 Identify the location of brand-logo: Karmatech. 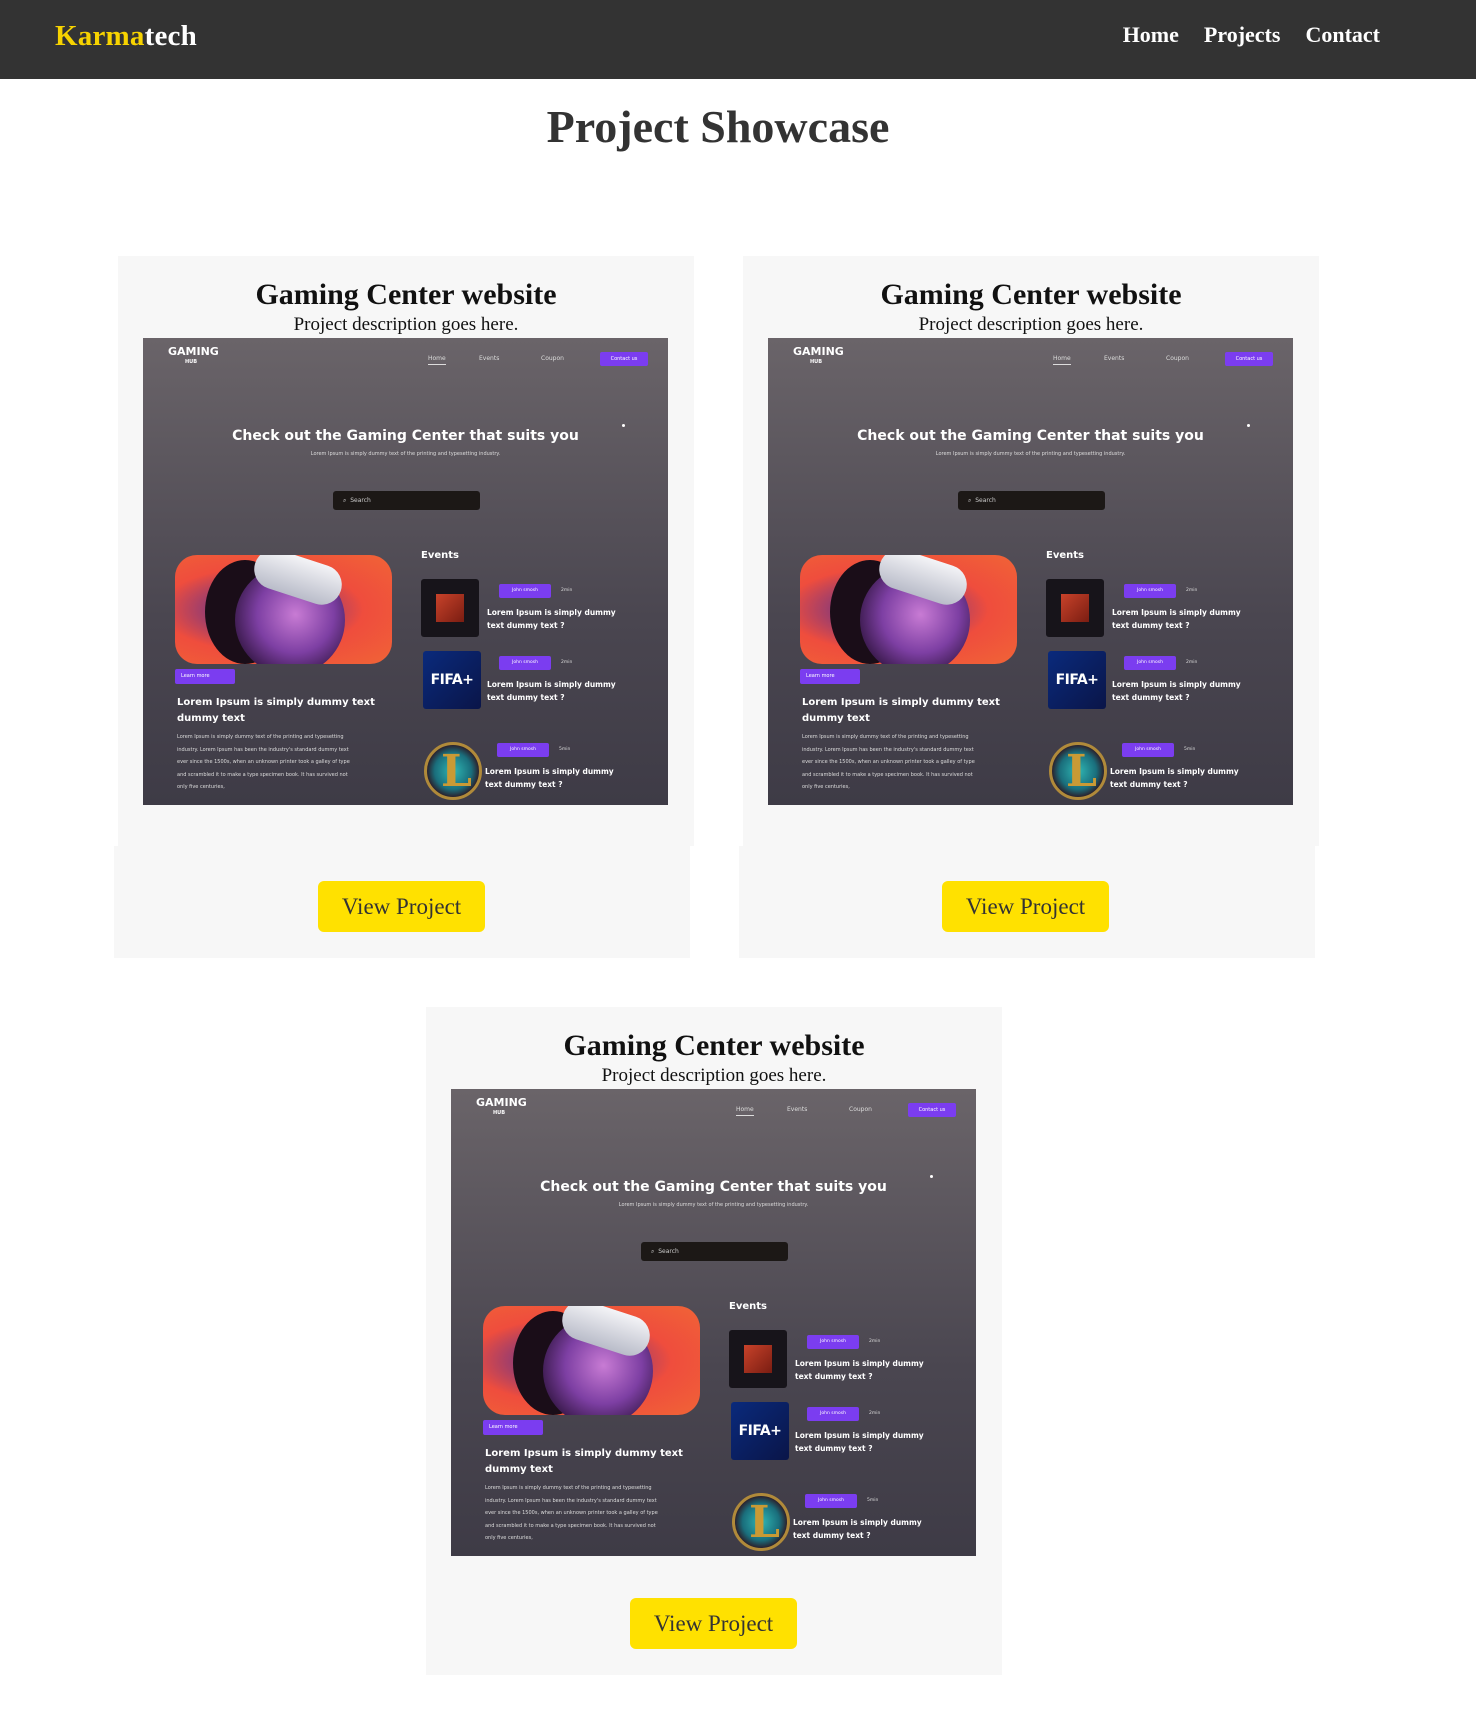
(126, 36).